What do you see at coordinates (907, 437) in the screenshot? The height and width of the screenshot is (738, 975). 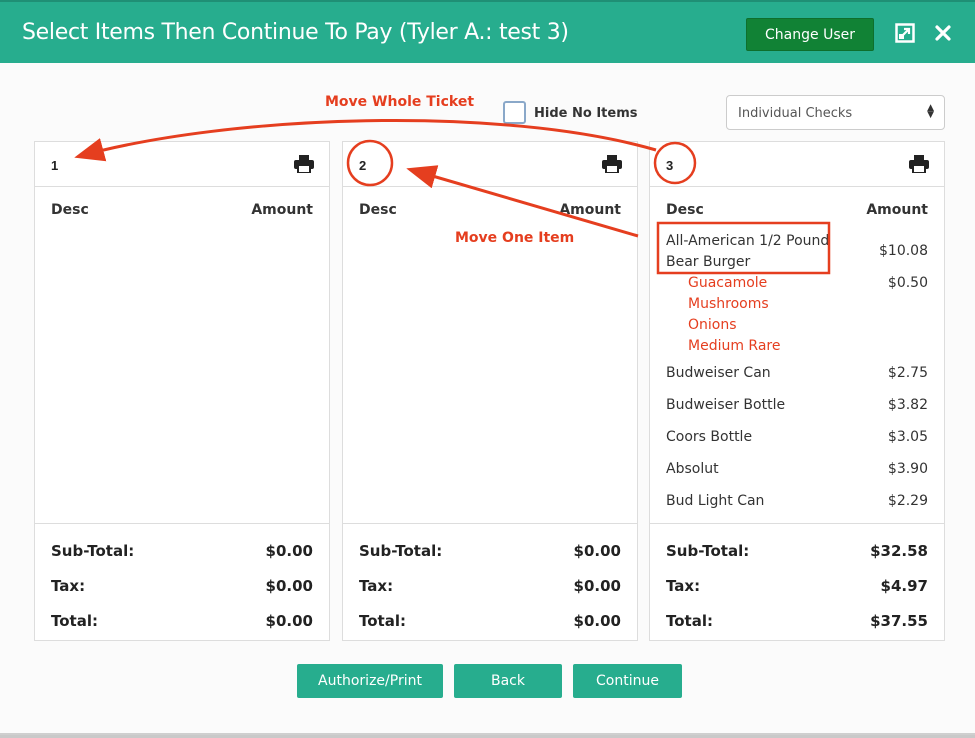 I see `item-amount: $3.05` at bounding box center [907, 437].